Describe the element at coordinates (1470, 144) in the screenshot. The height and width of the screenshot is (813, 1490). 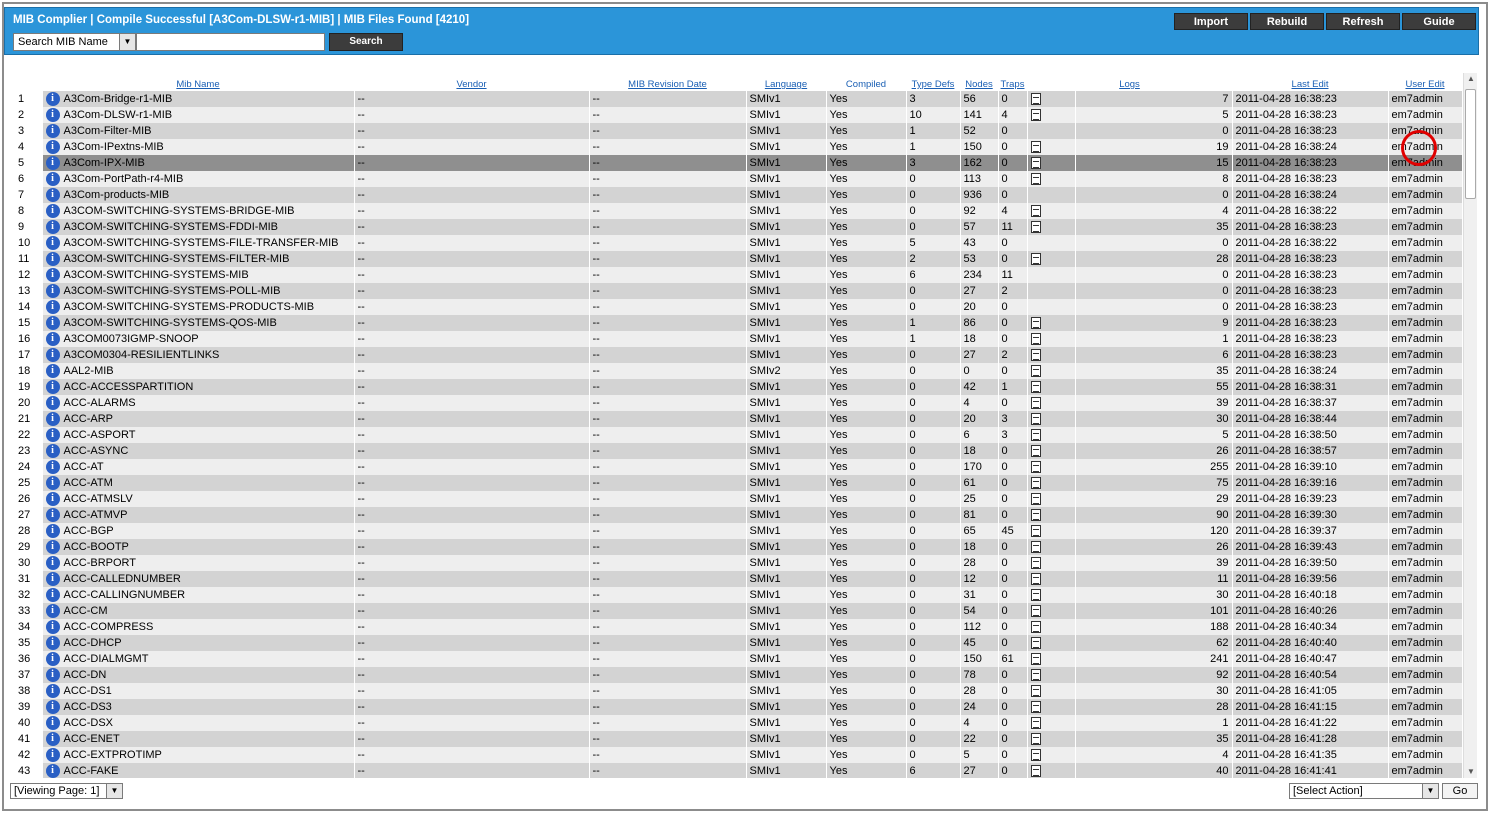
I see `scroll-thumb` at that location.